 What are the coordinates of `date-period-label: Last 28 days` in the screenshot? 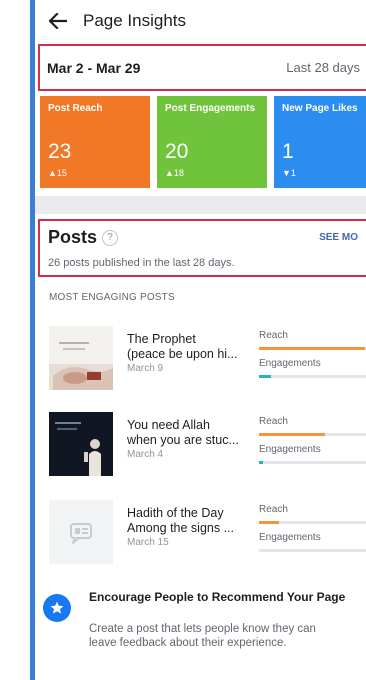 It's located at (323, 67).